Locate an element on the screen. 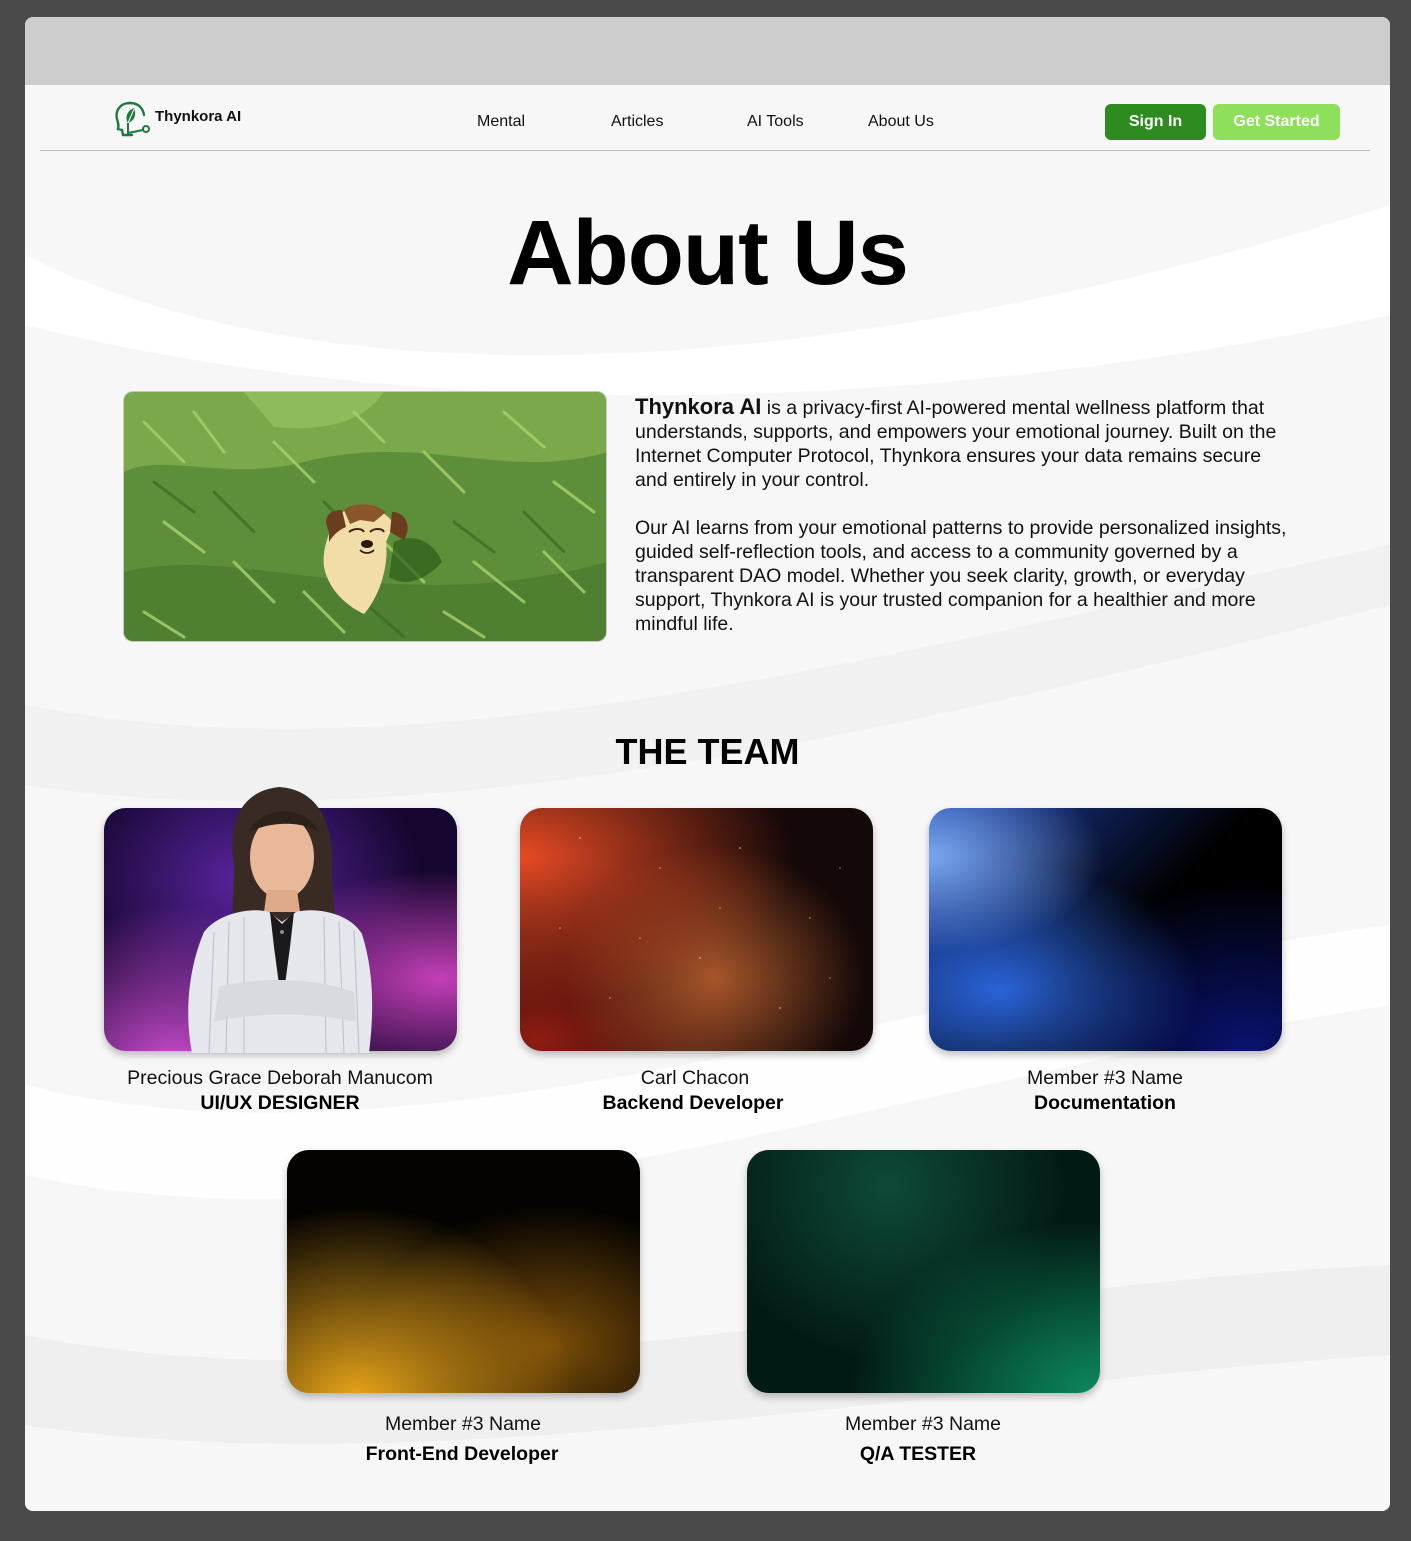  get-started-button: Get Started is located at coordinates (1276, 122).